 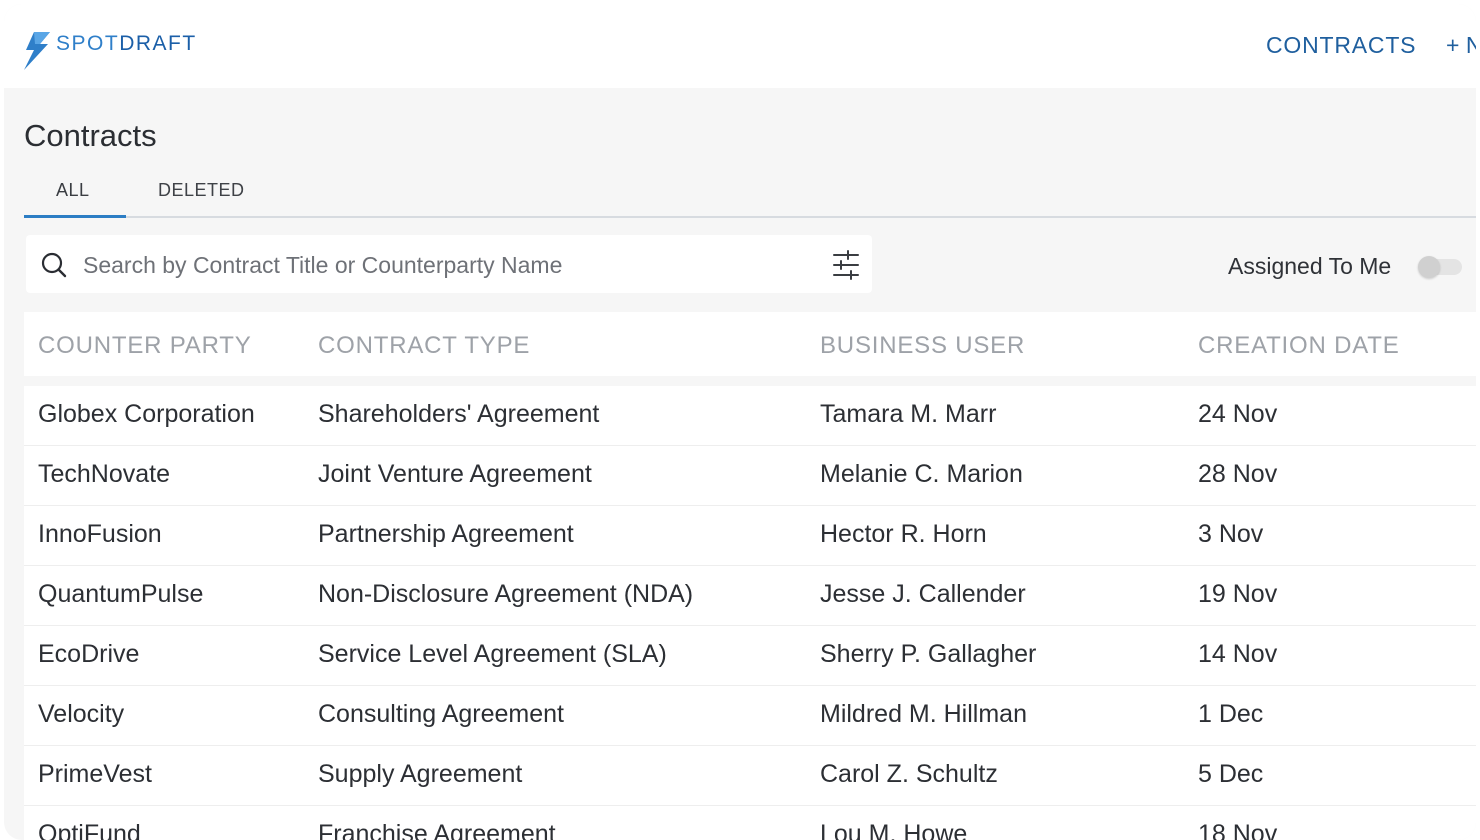 I want to click on active-tab-indicator, so click(x=75, y=216).